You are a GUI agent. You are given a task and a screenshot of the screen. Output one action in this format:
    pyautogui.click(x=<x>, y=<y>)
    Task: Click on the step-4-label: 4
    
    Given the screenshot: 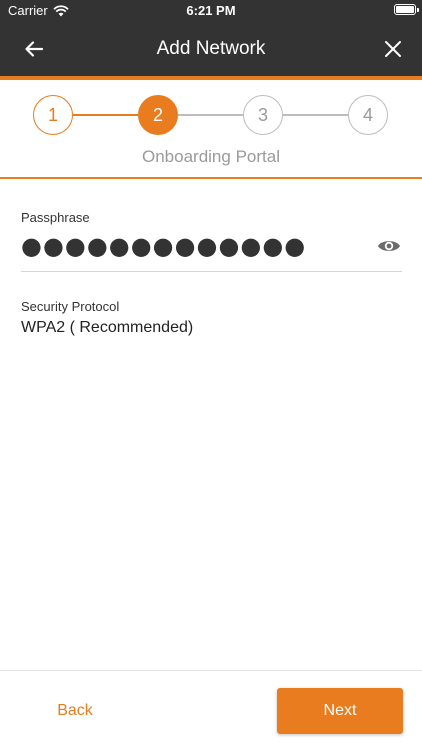 What is the action you would take?
    pyautogui.click(x=367, y=114)
    